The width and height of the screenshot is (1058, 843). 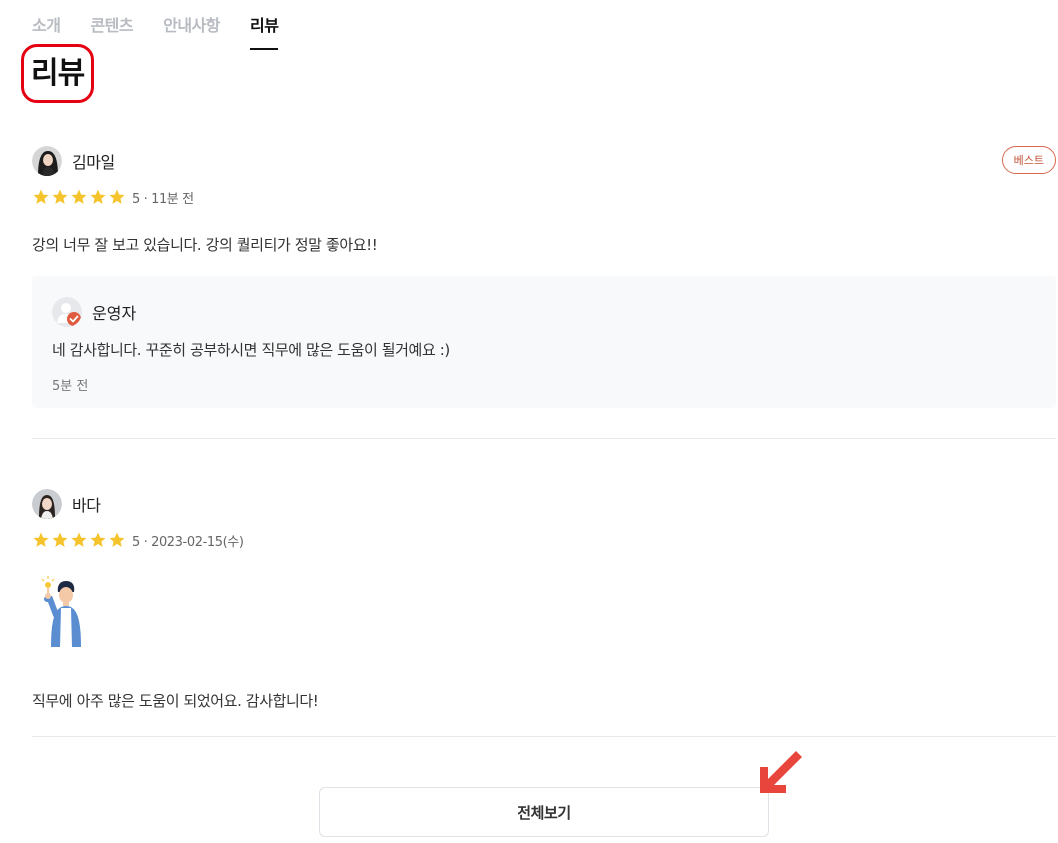 What do you see at coordinates (114, 313) in the screenshot?
I see `reply-author: 운영자` at bounding box center [114, 313].